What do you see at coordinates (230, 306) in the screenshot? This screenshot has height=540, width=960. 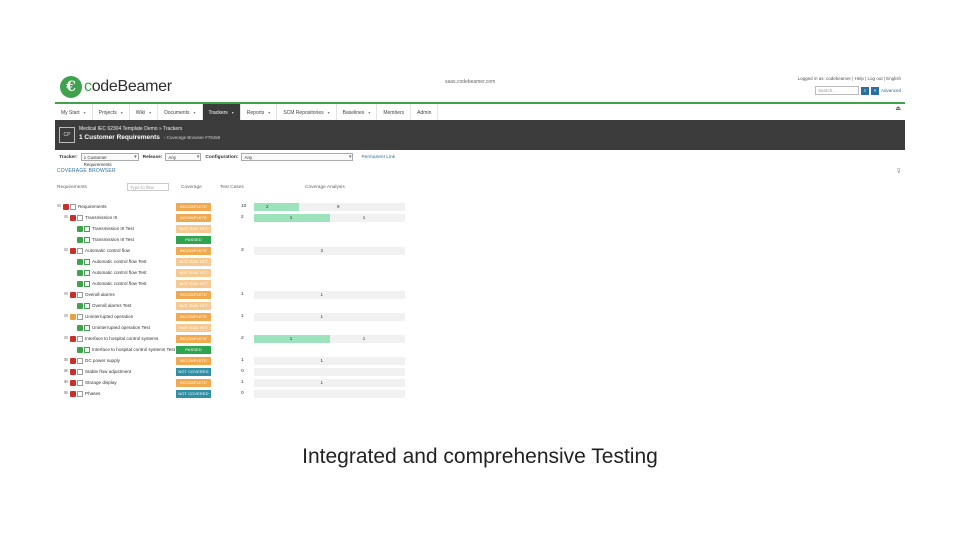 I see `table-row: Overall alarms Test NOT RUN YET` at bounding box center [230, 306].